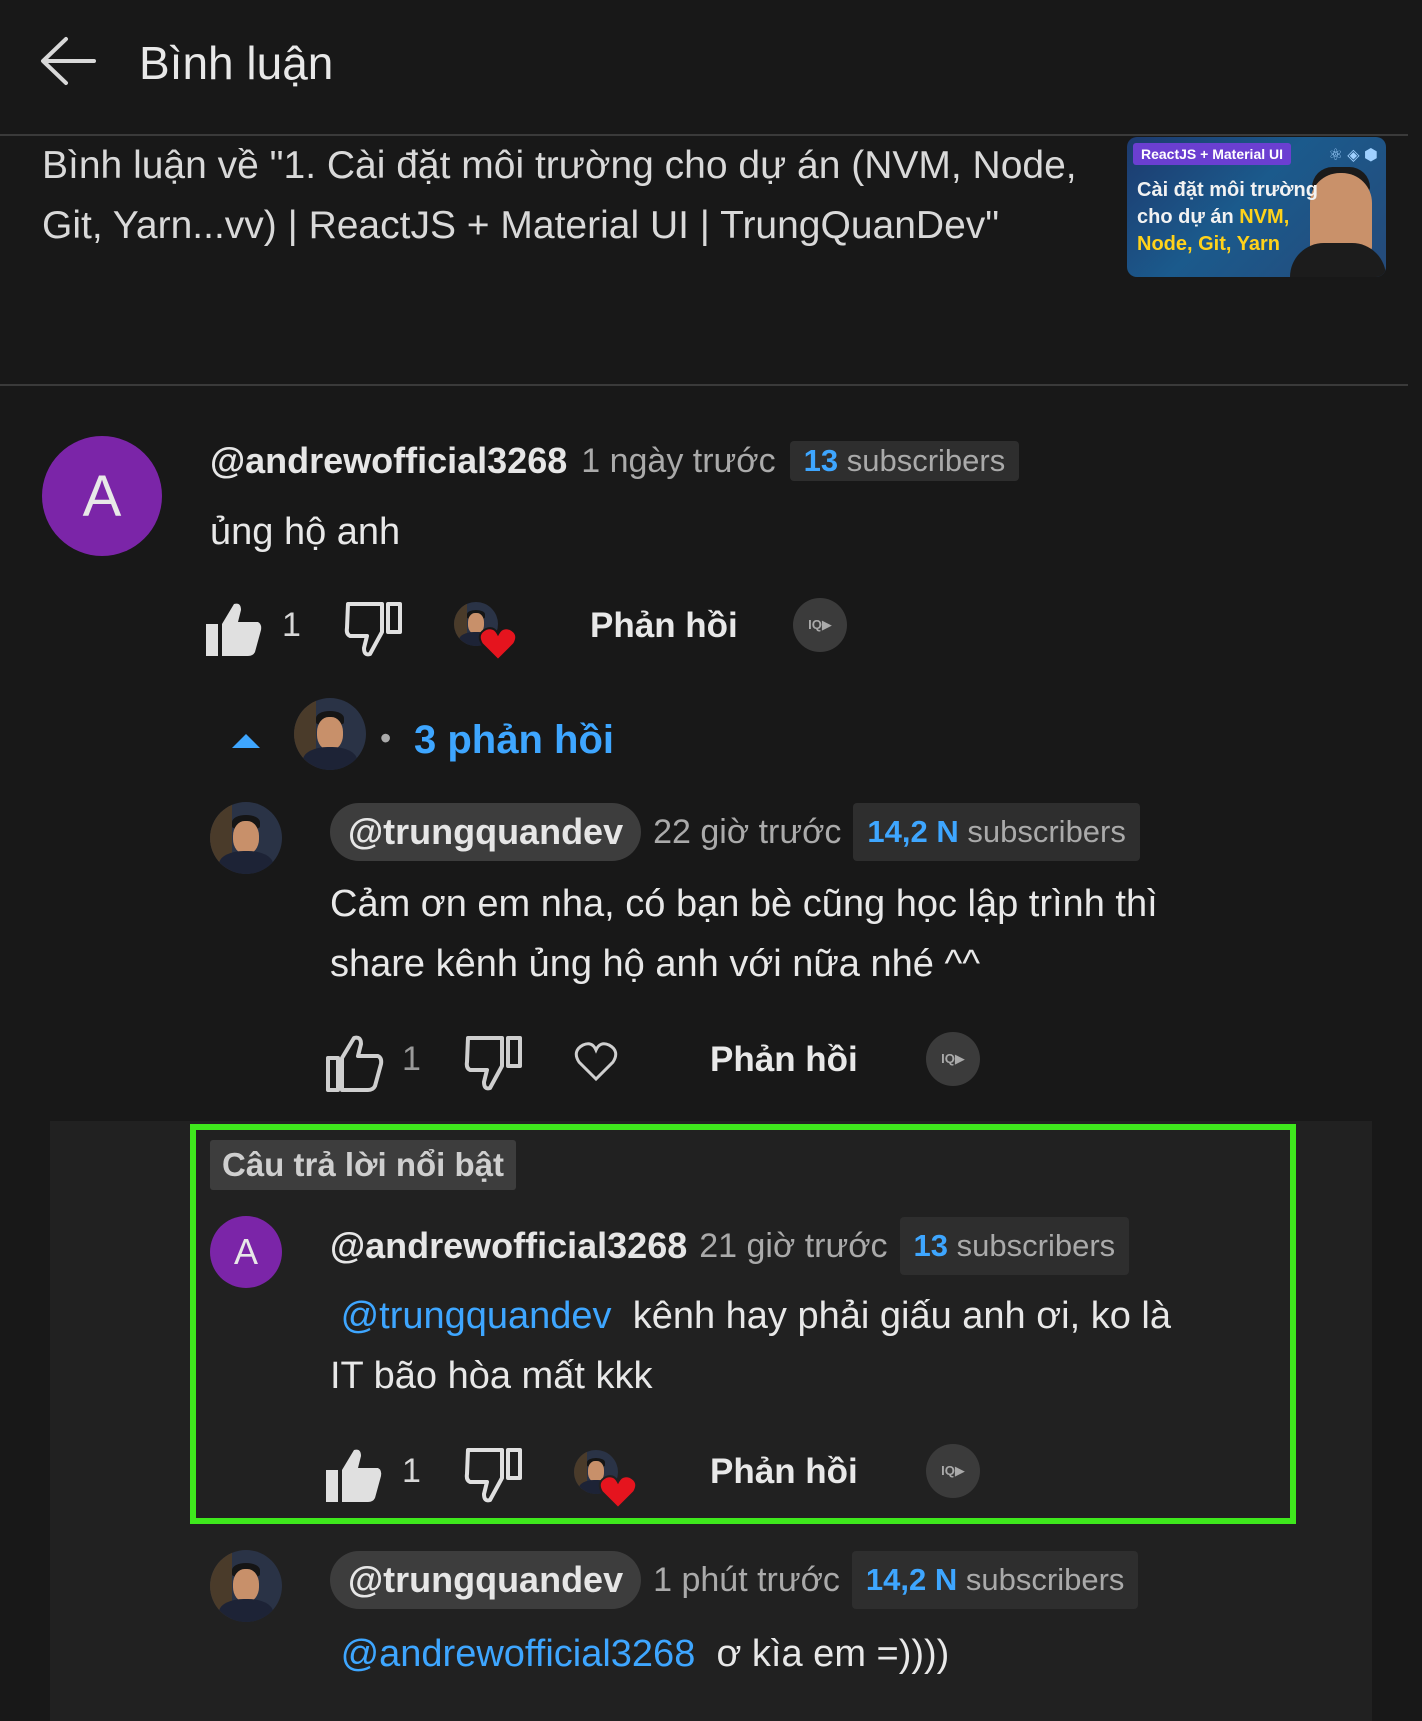  What do you see at coordinates (363, 1165) in the screenshot?
I see `highlighted-reply-badge: Câu trả lời nổi bật` at bounding box center [363, 1165].